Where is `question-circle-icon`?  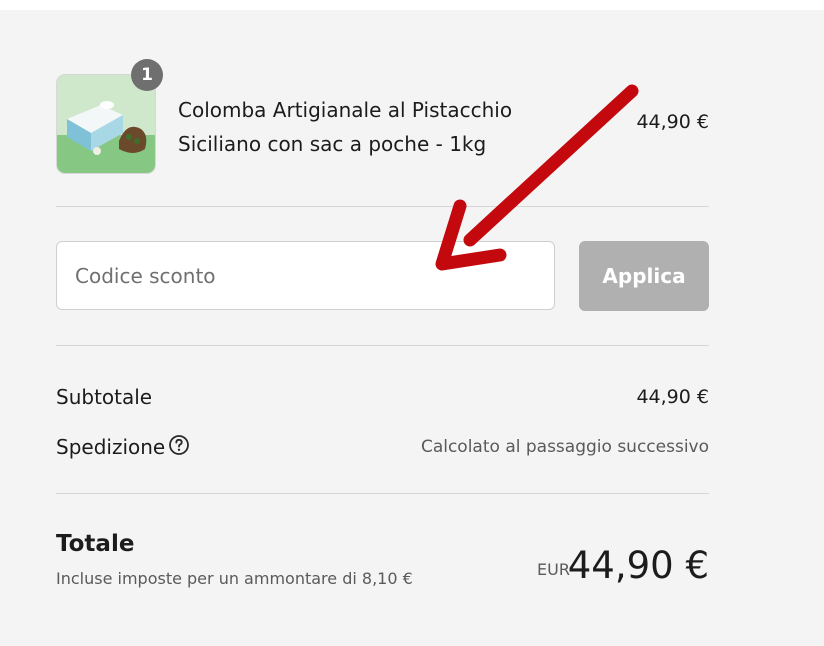 question-circle-icon is located at coordinates (179, 445).